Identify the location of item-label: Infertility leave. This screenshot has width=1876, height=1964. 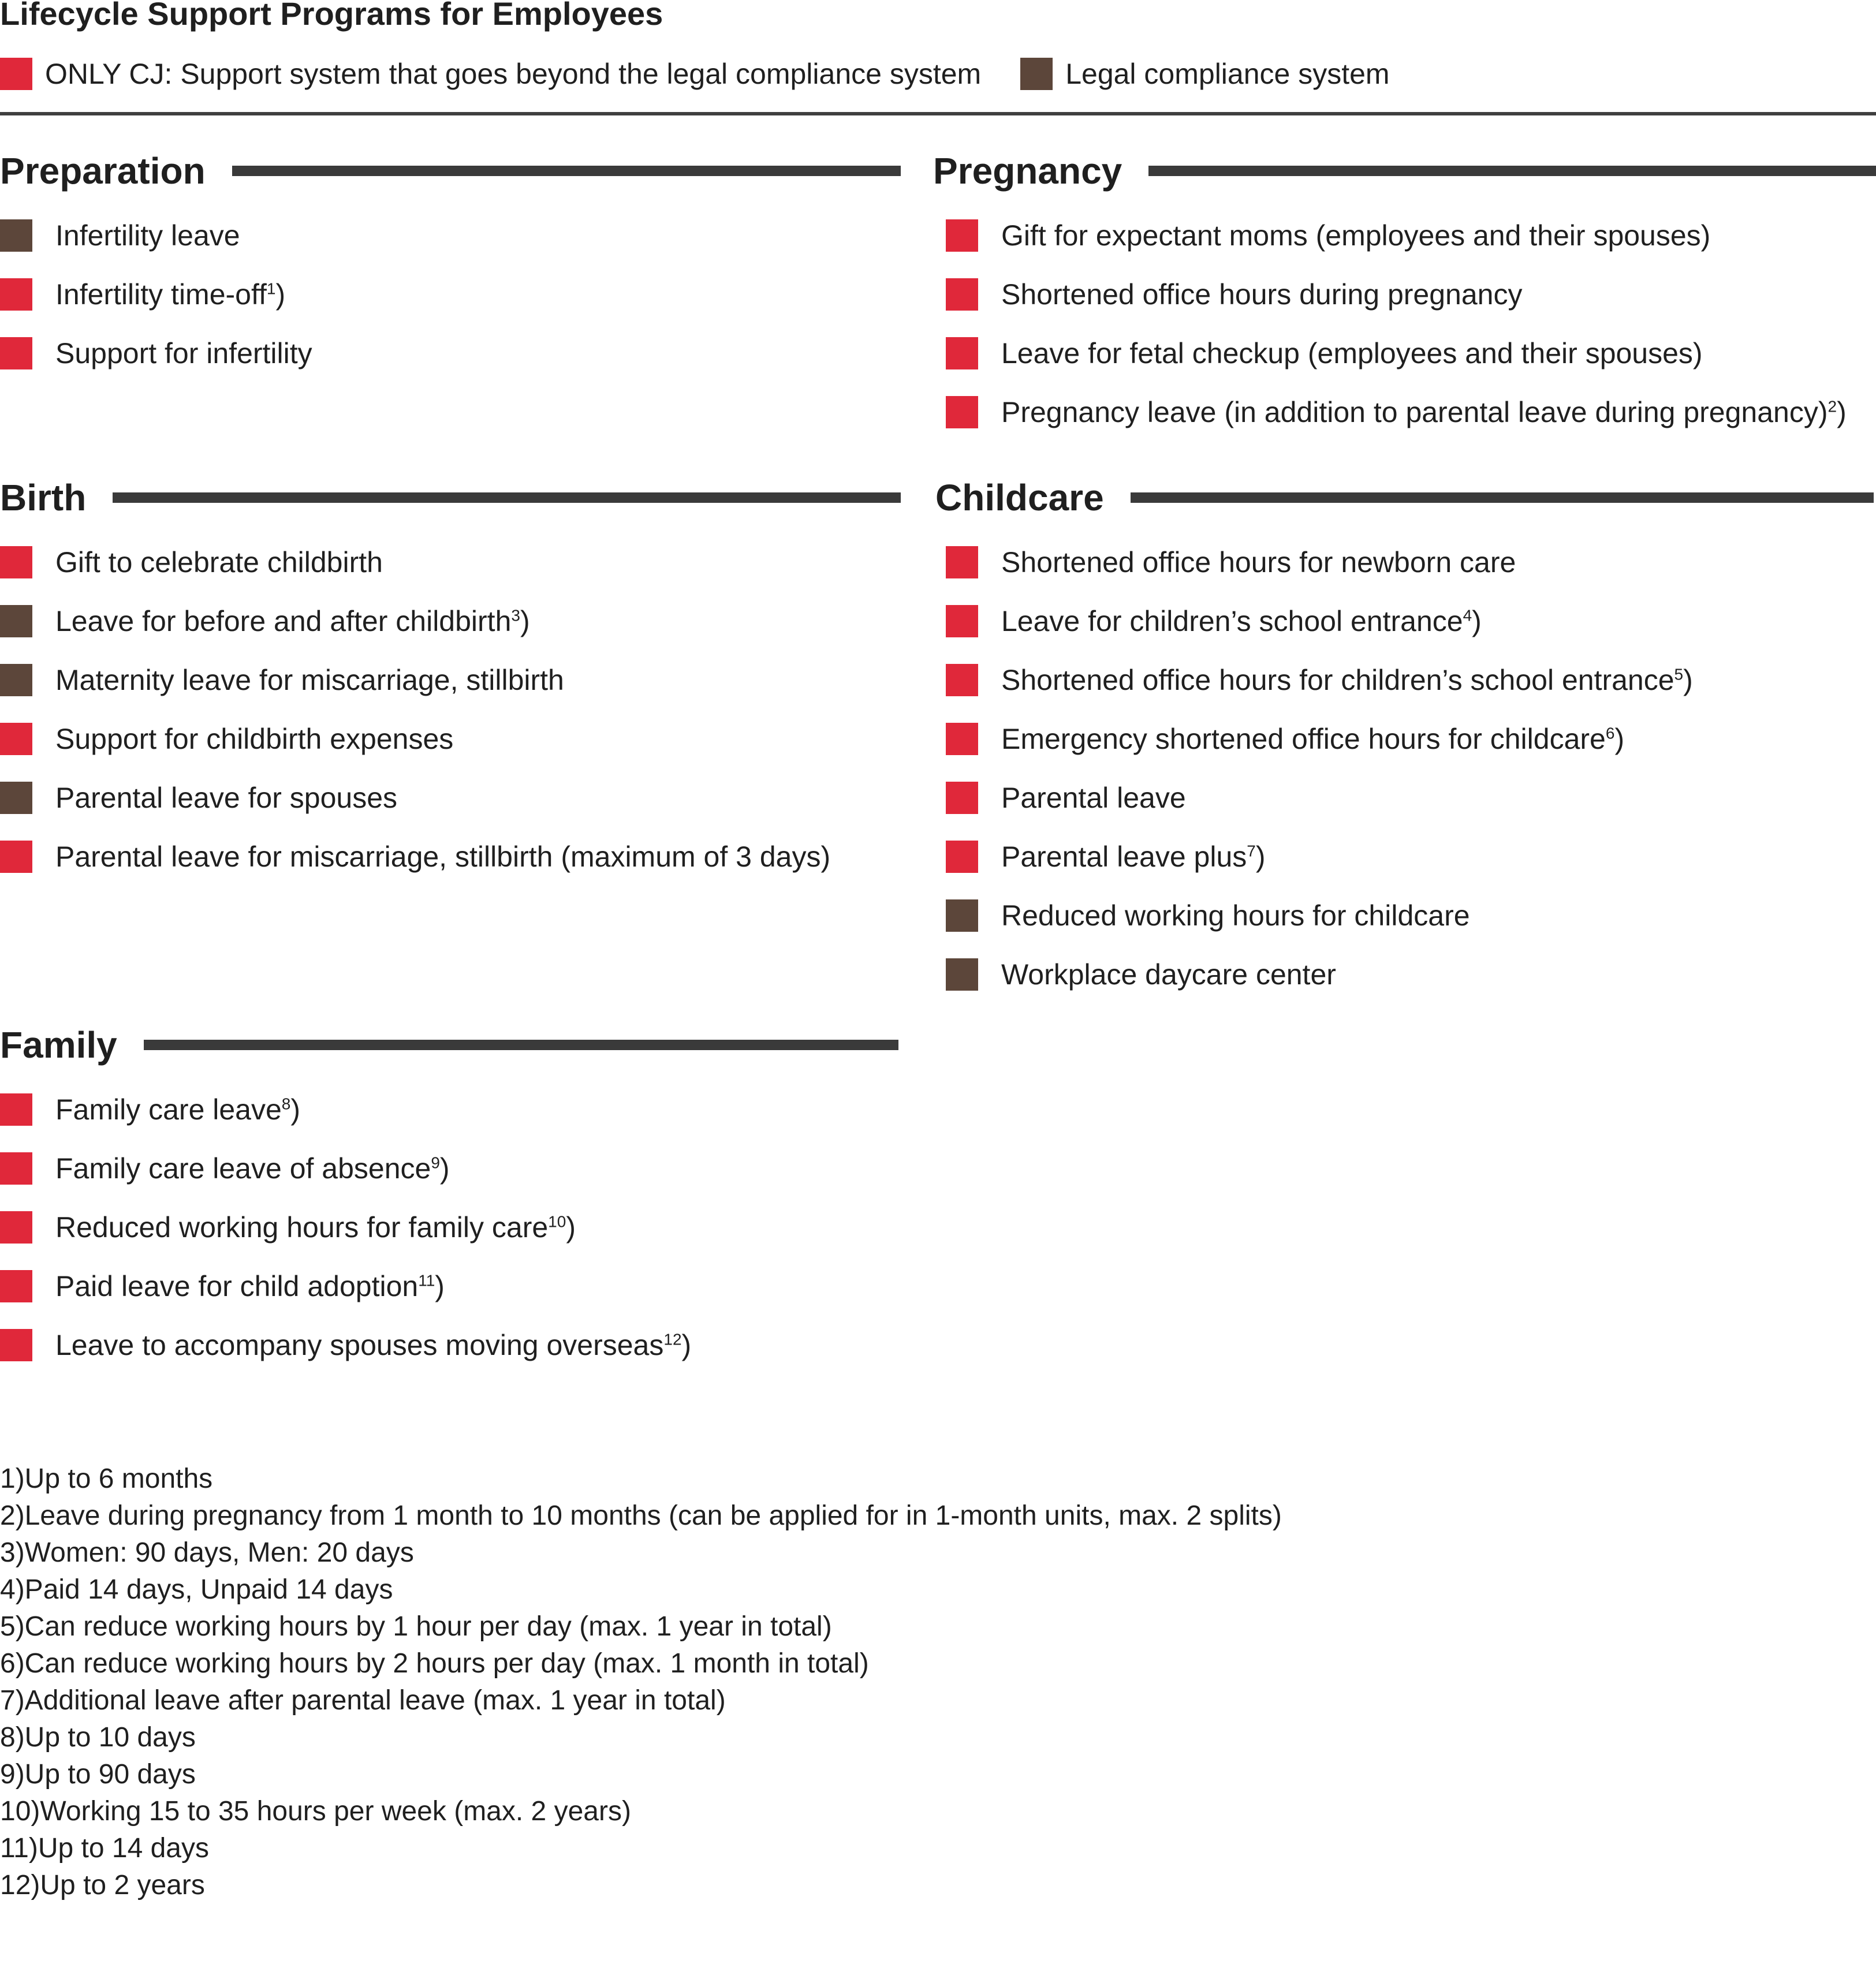
(147, 235).